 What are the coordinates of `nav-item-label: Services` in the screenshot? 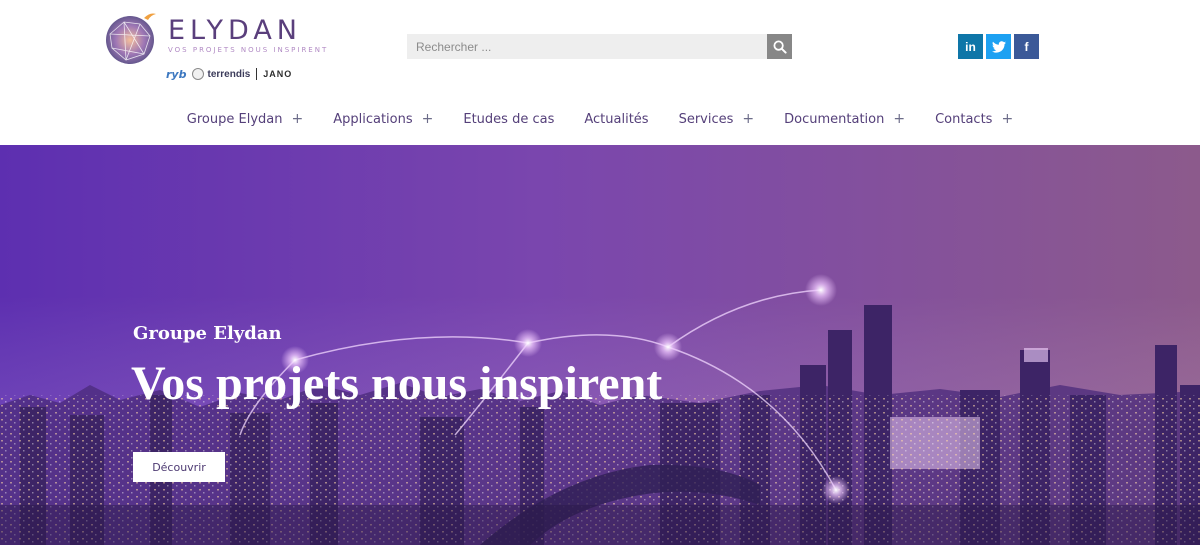 It's located at (706, 119).